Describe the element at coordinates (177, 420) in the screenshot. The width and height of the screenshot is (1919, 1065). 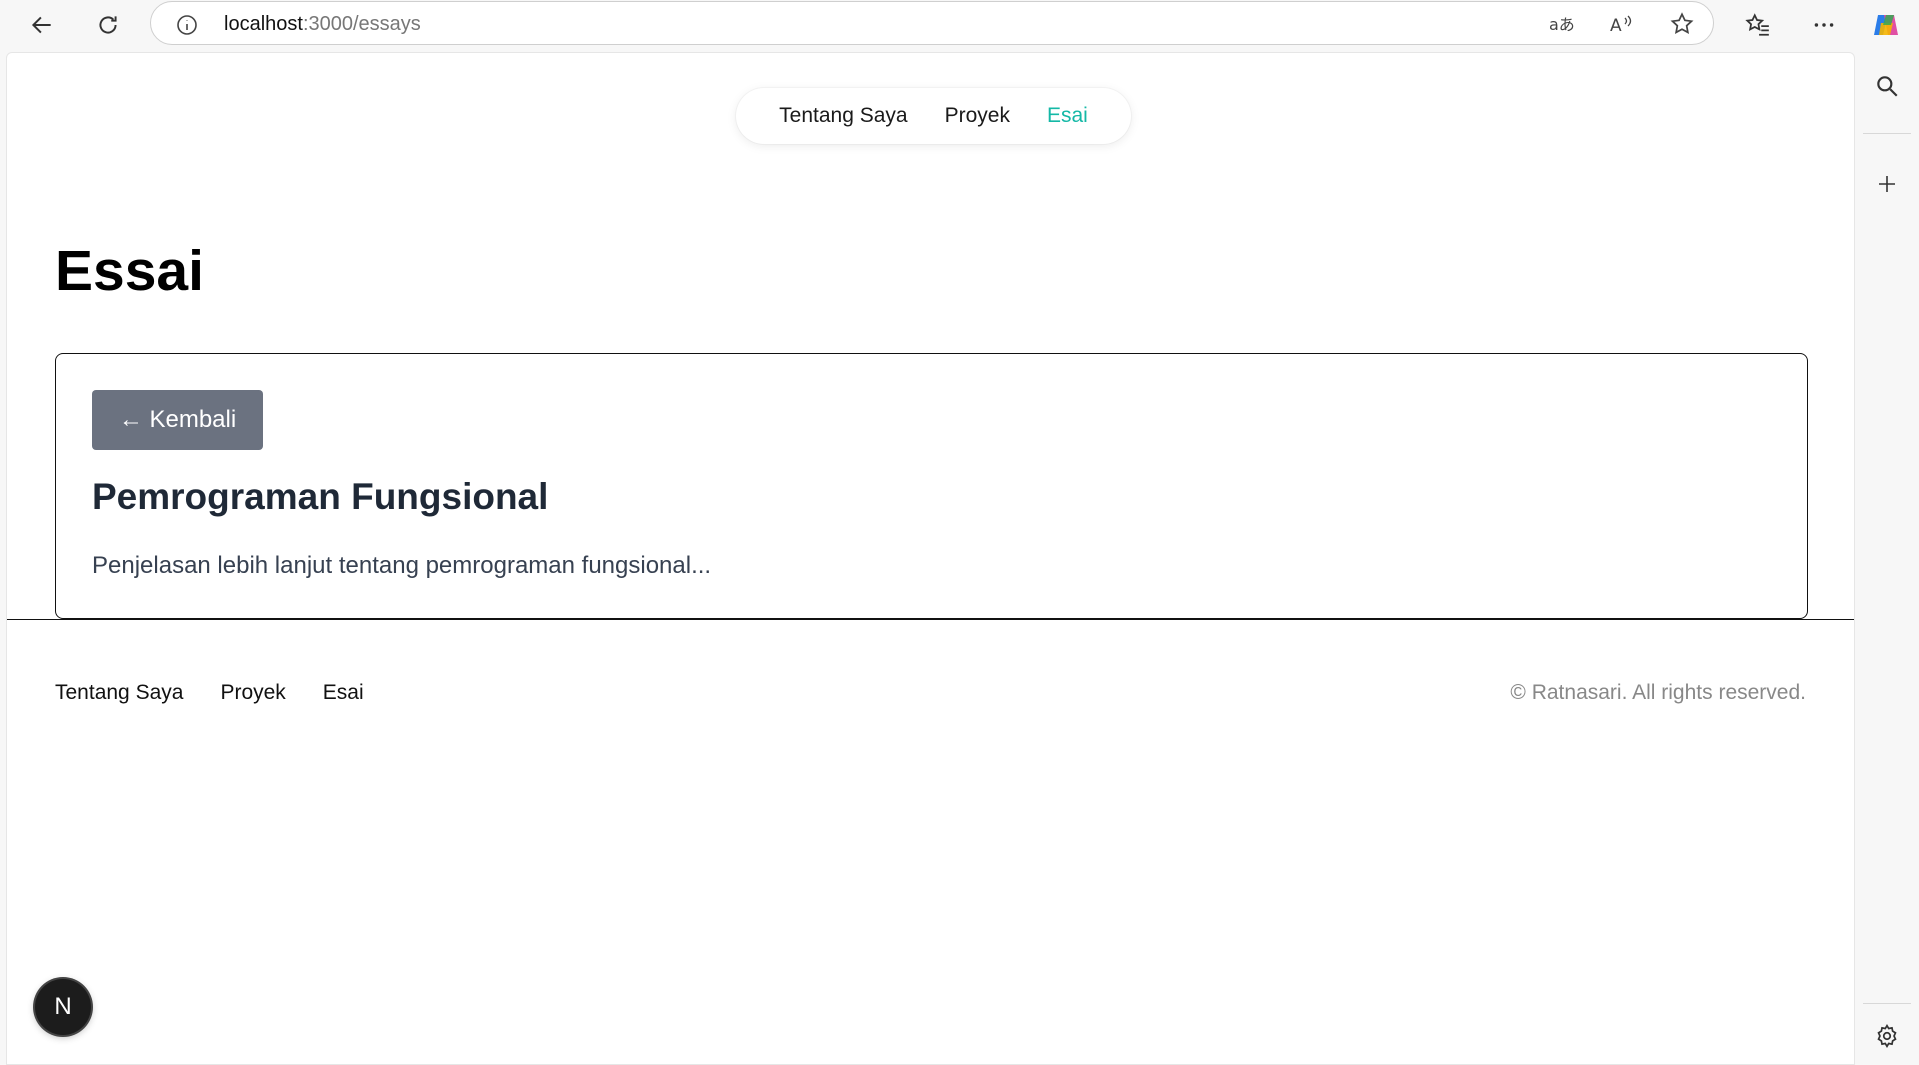
I see `back-button: ← Kembali` at that location.